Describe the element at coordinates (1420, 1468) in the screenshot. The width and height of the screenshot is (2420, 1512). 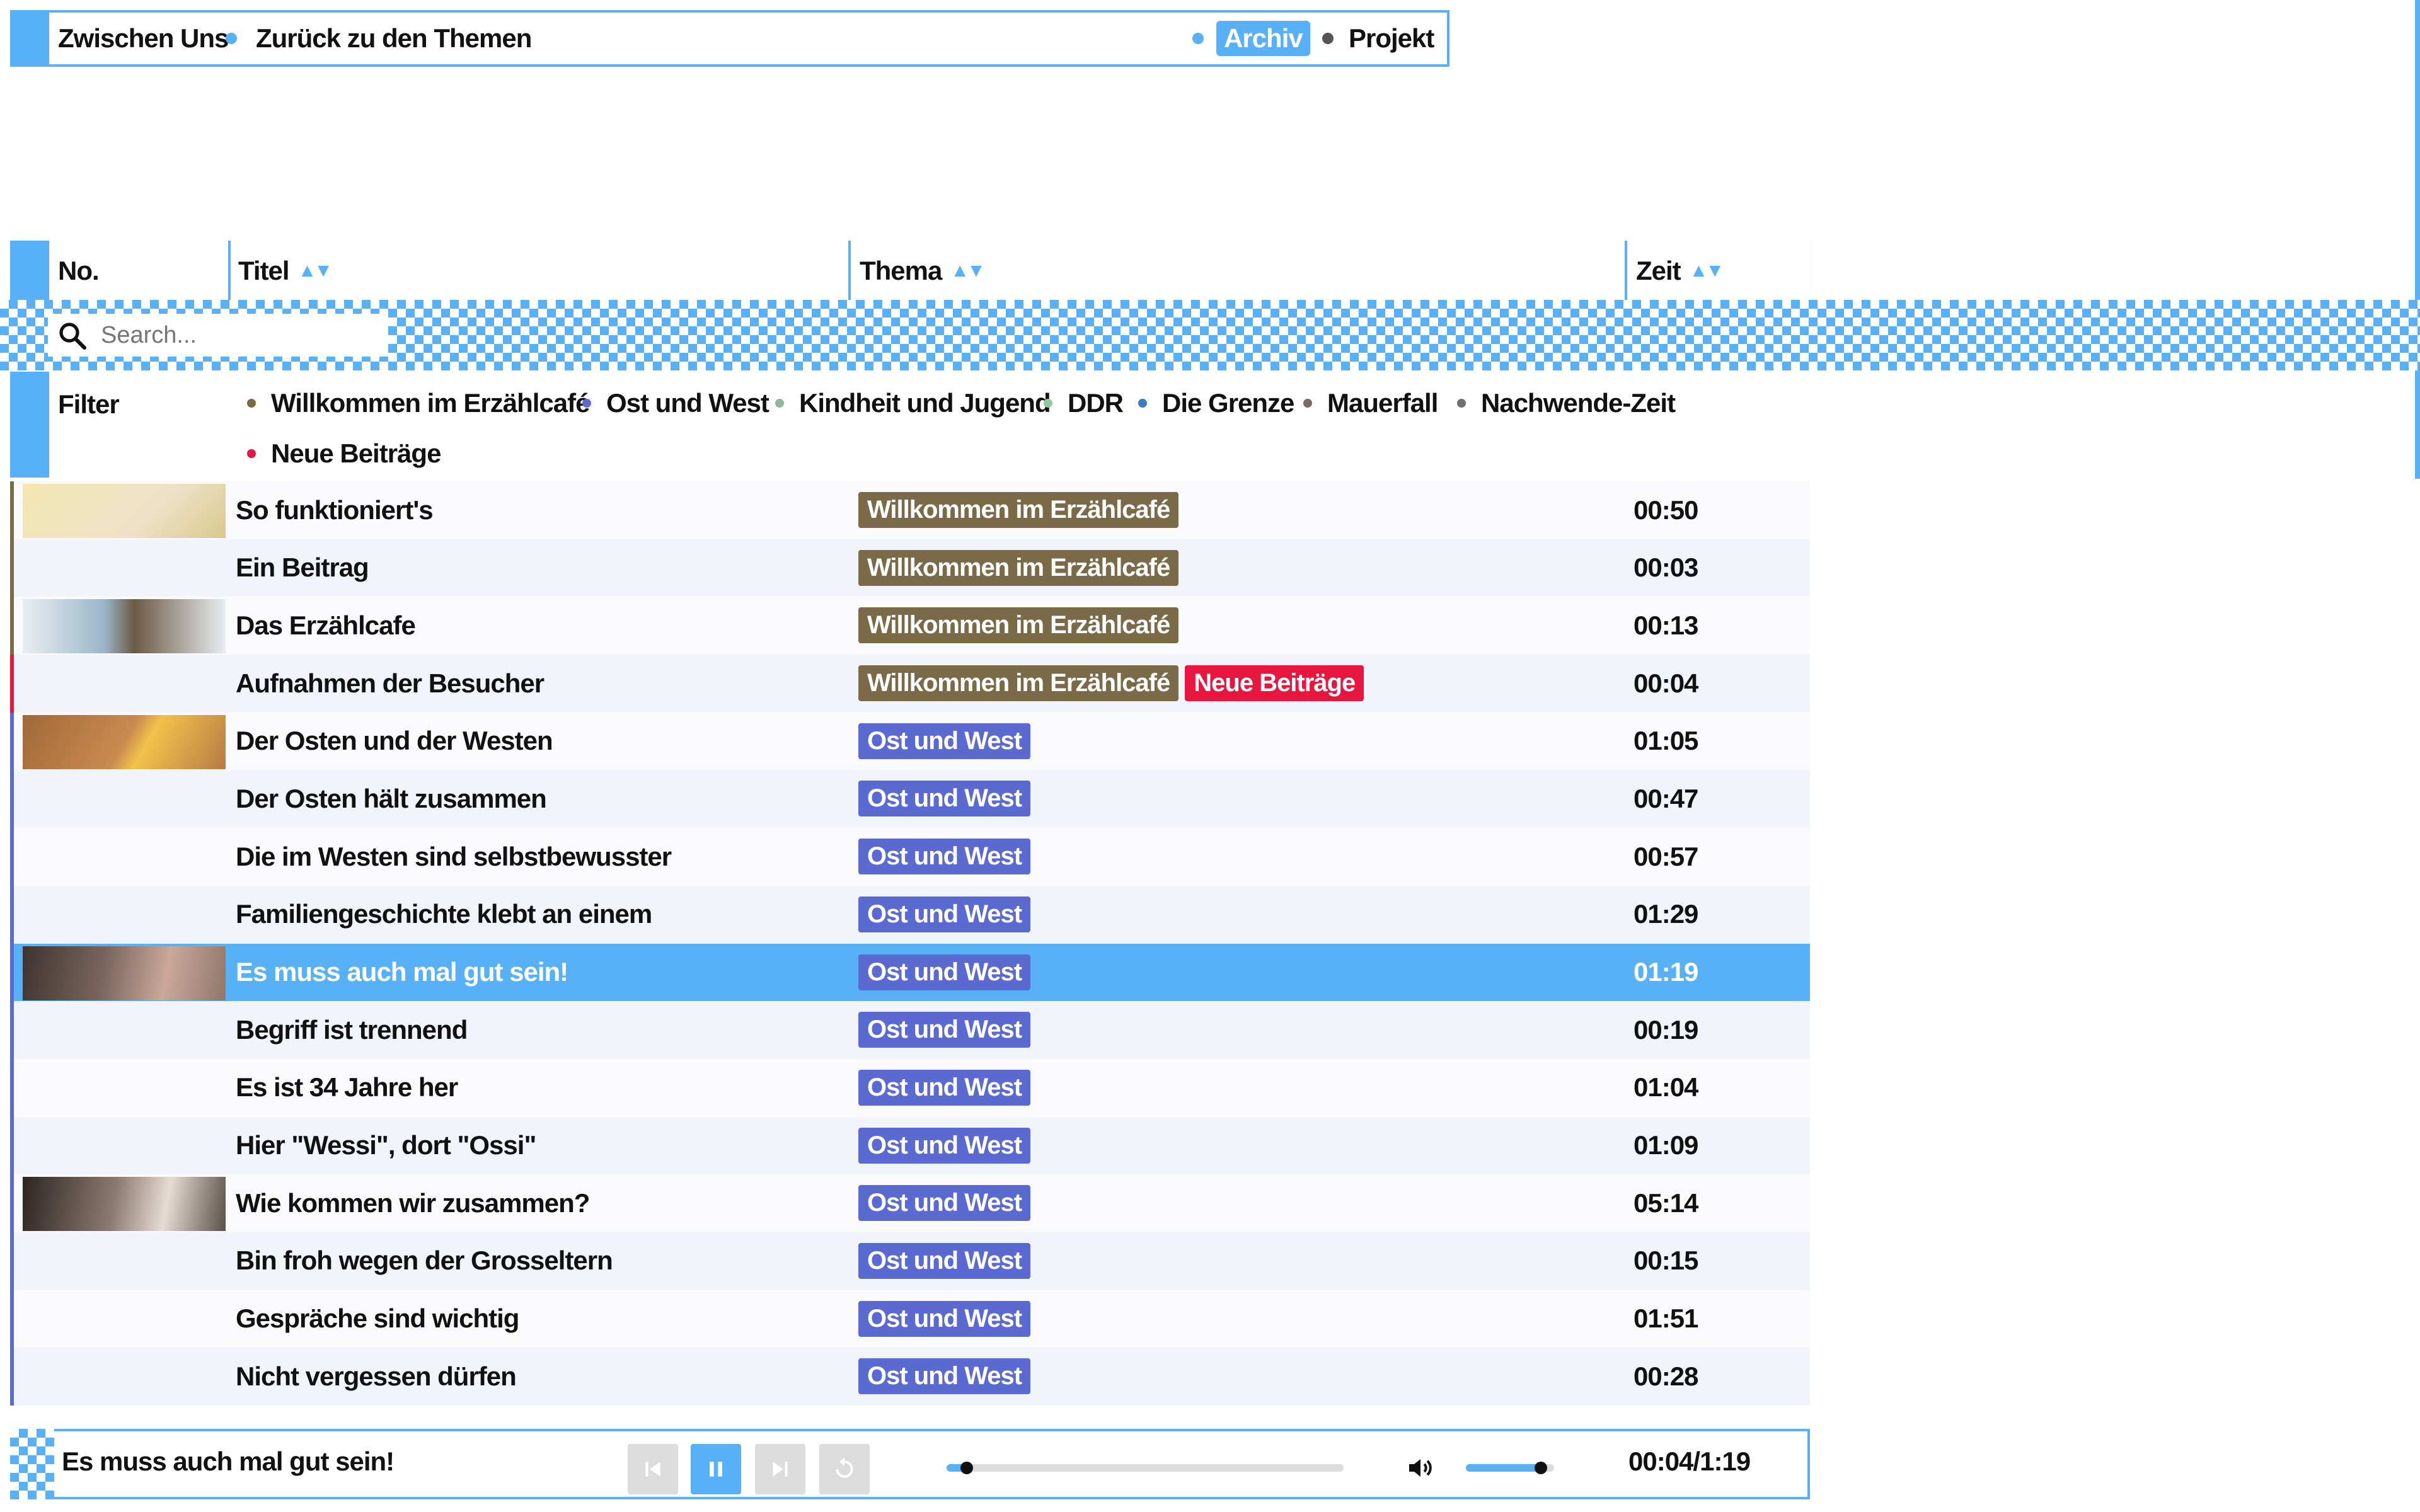
I see `volume-icon` at that location.